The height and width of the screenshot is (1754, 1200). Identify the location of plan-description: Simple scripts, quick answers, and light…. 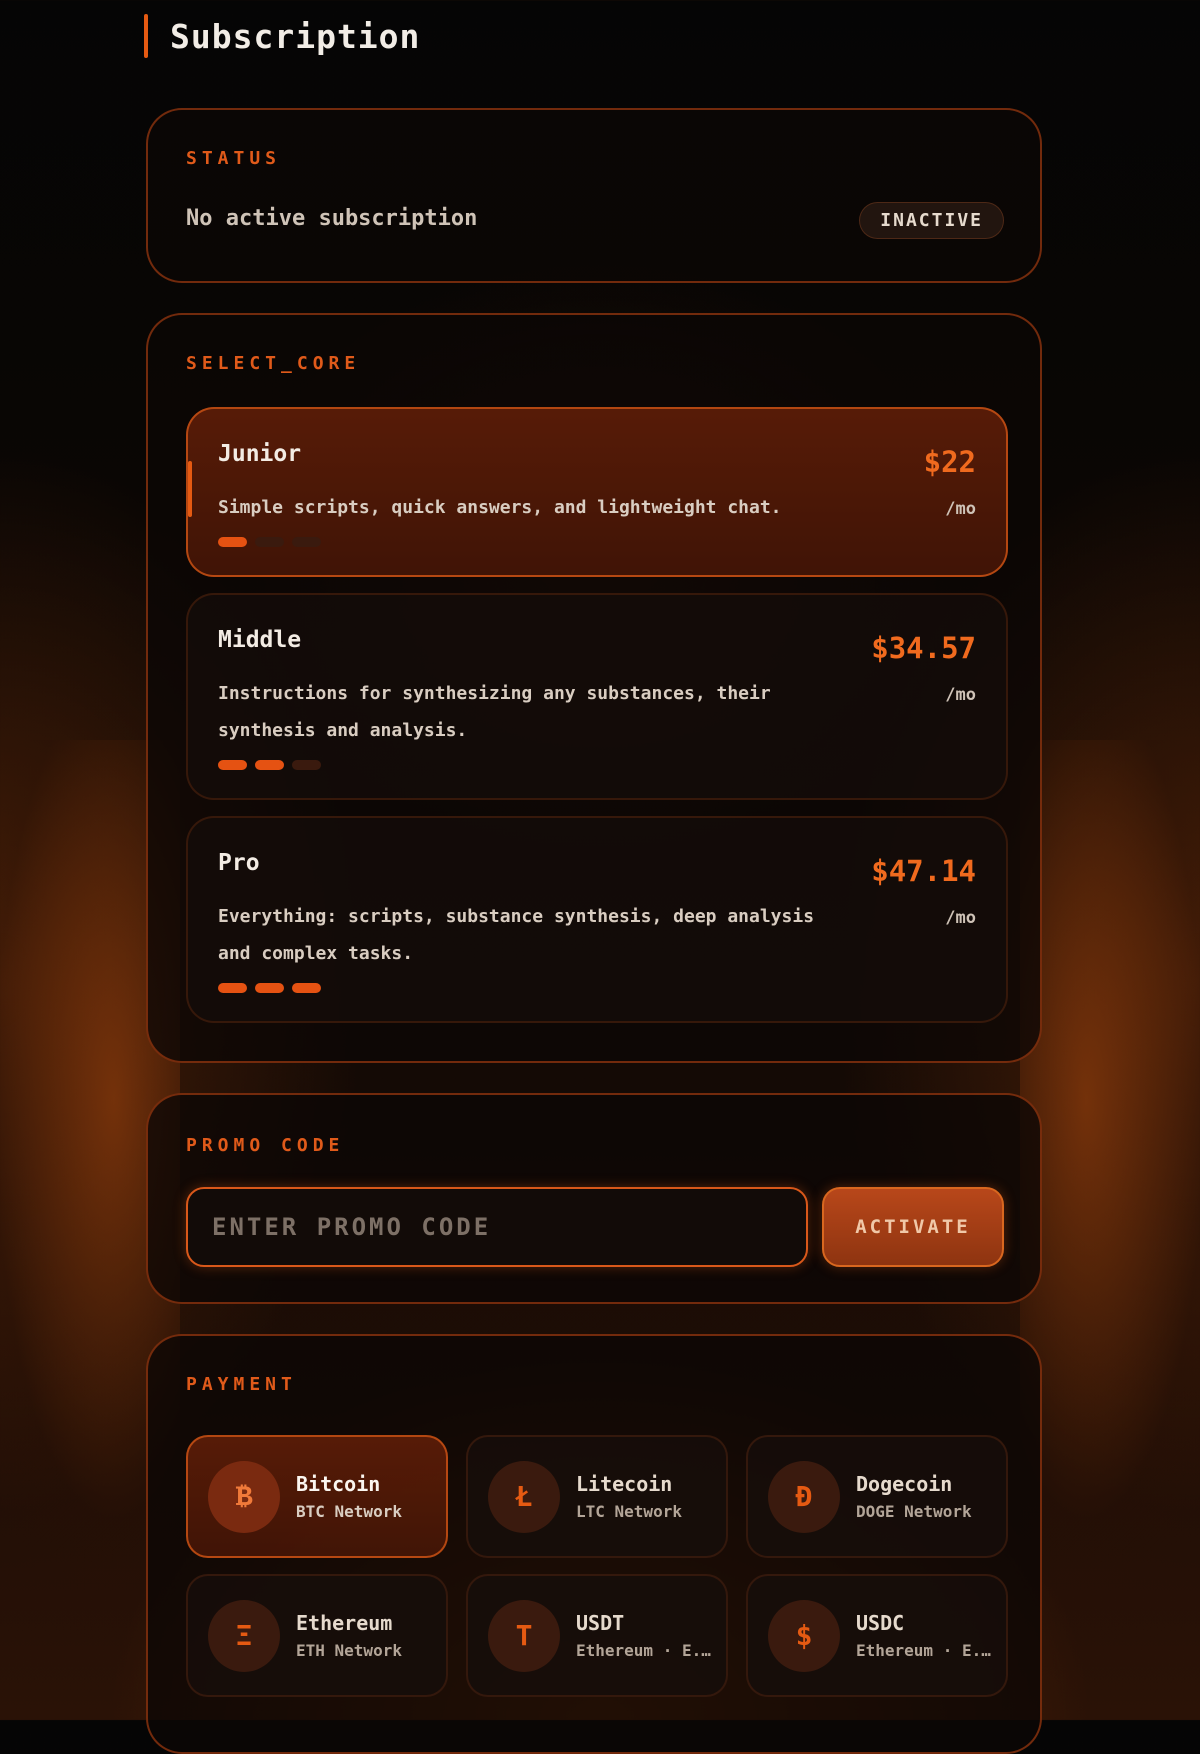
(500, 507).